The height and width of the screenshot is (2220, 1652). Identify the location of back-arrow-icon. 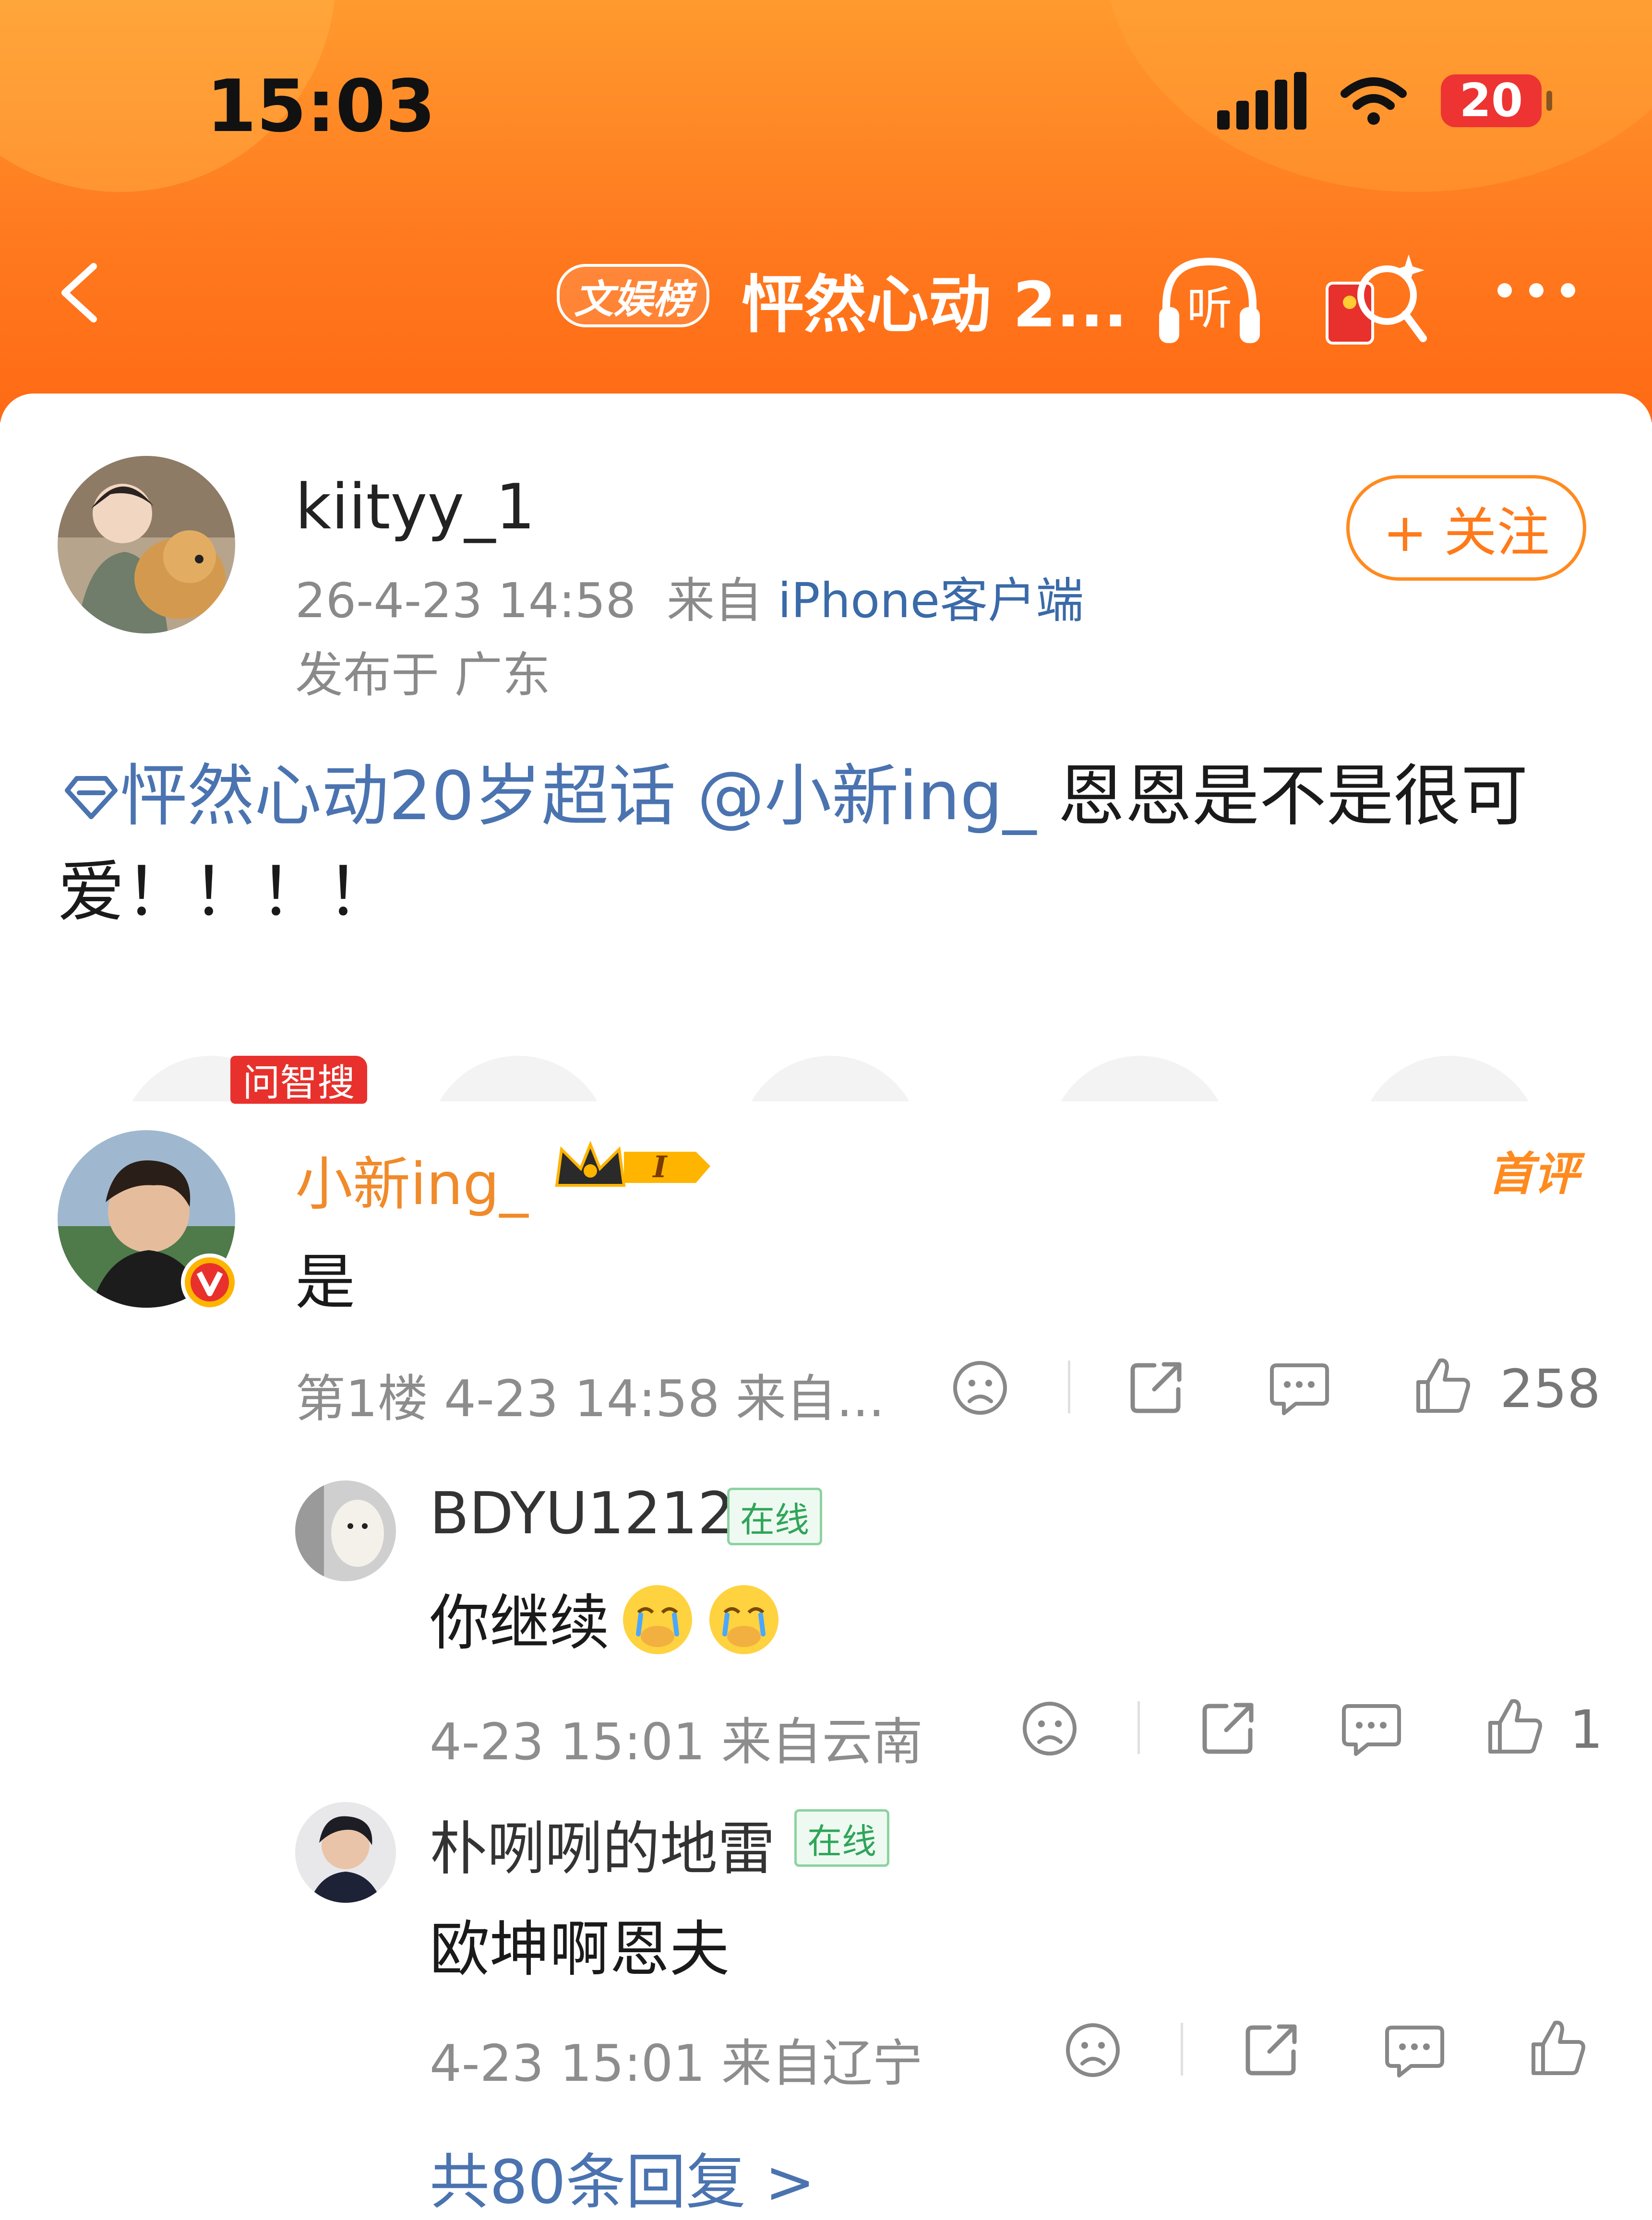
(81, 292).